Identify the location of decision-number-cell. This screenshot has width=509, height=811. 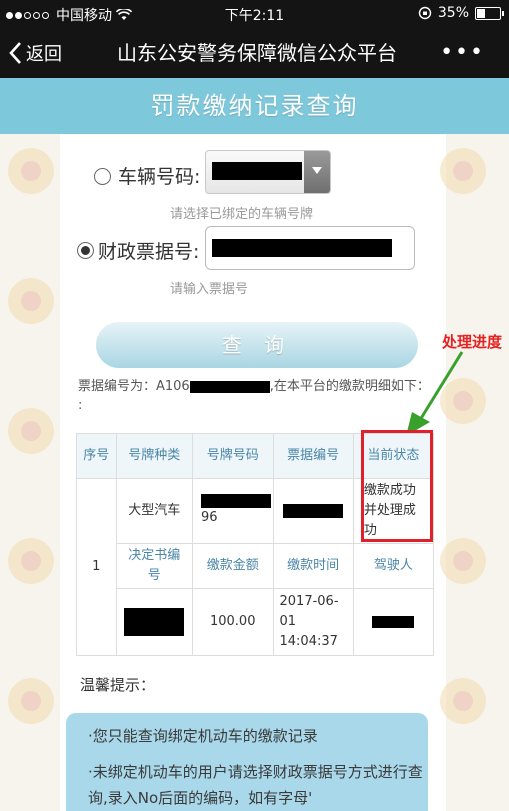
(154, 622).